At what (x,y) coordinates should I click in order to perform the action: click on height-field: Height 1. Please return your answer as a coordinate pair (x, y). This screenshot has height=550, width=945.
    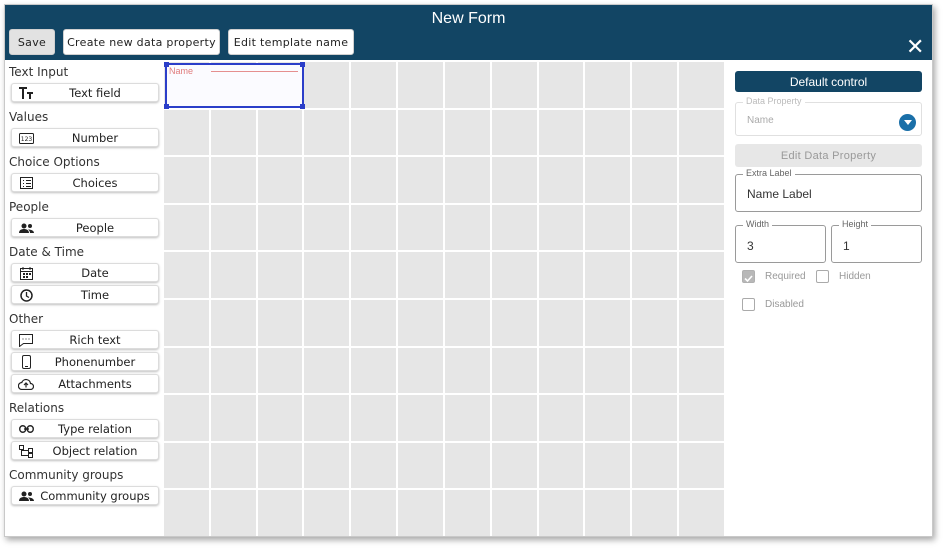
    Looking at the image, I should click on (876, 241).